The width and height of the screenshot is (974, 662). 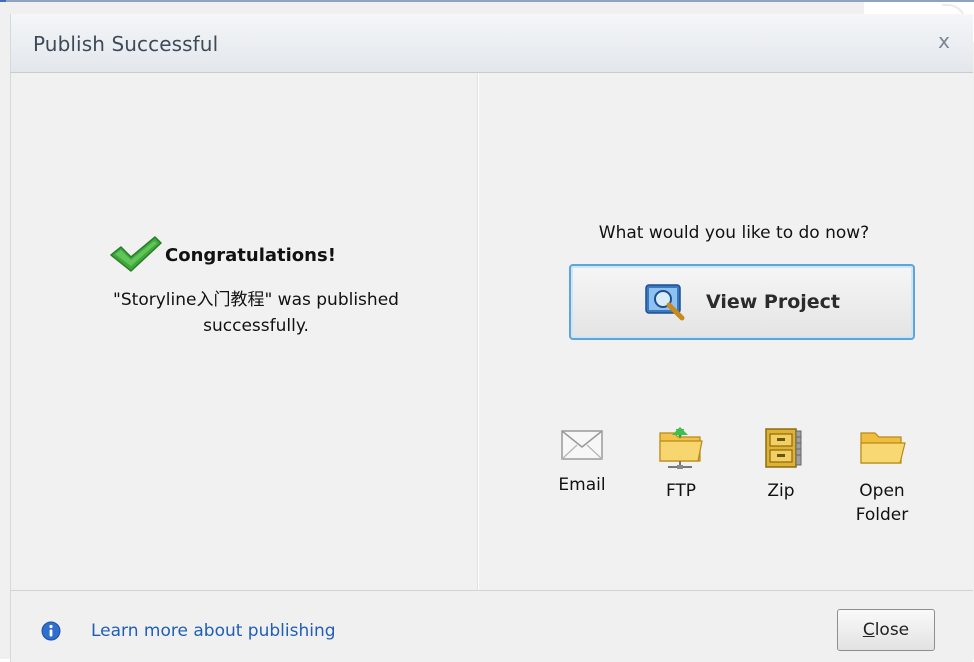 I want to click on magnifier-icon, so click(x=665, y=302).